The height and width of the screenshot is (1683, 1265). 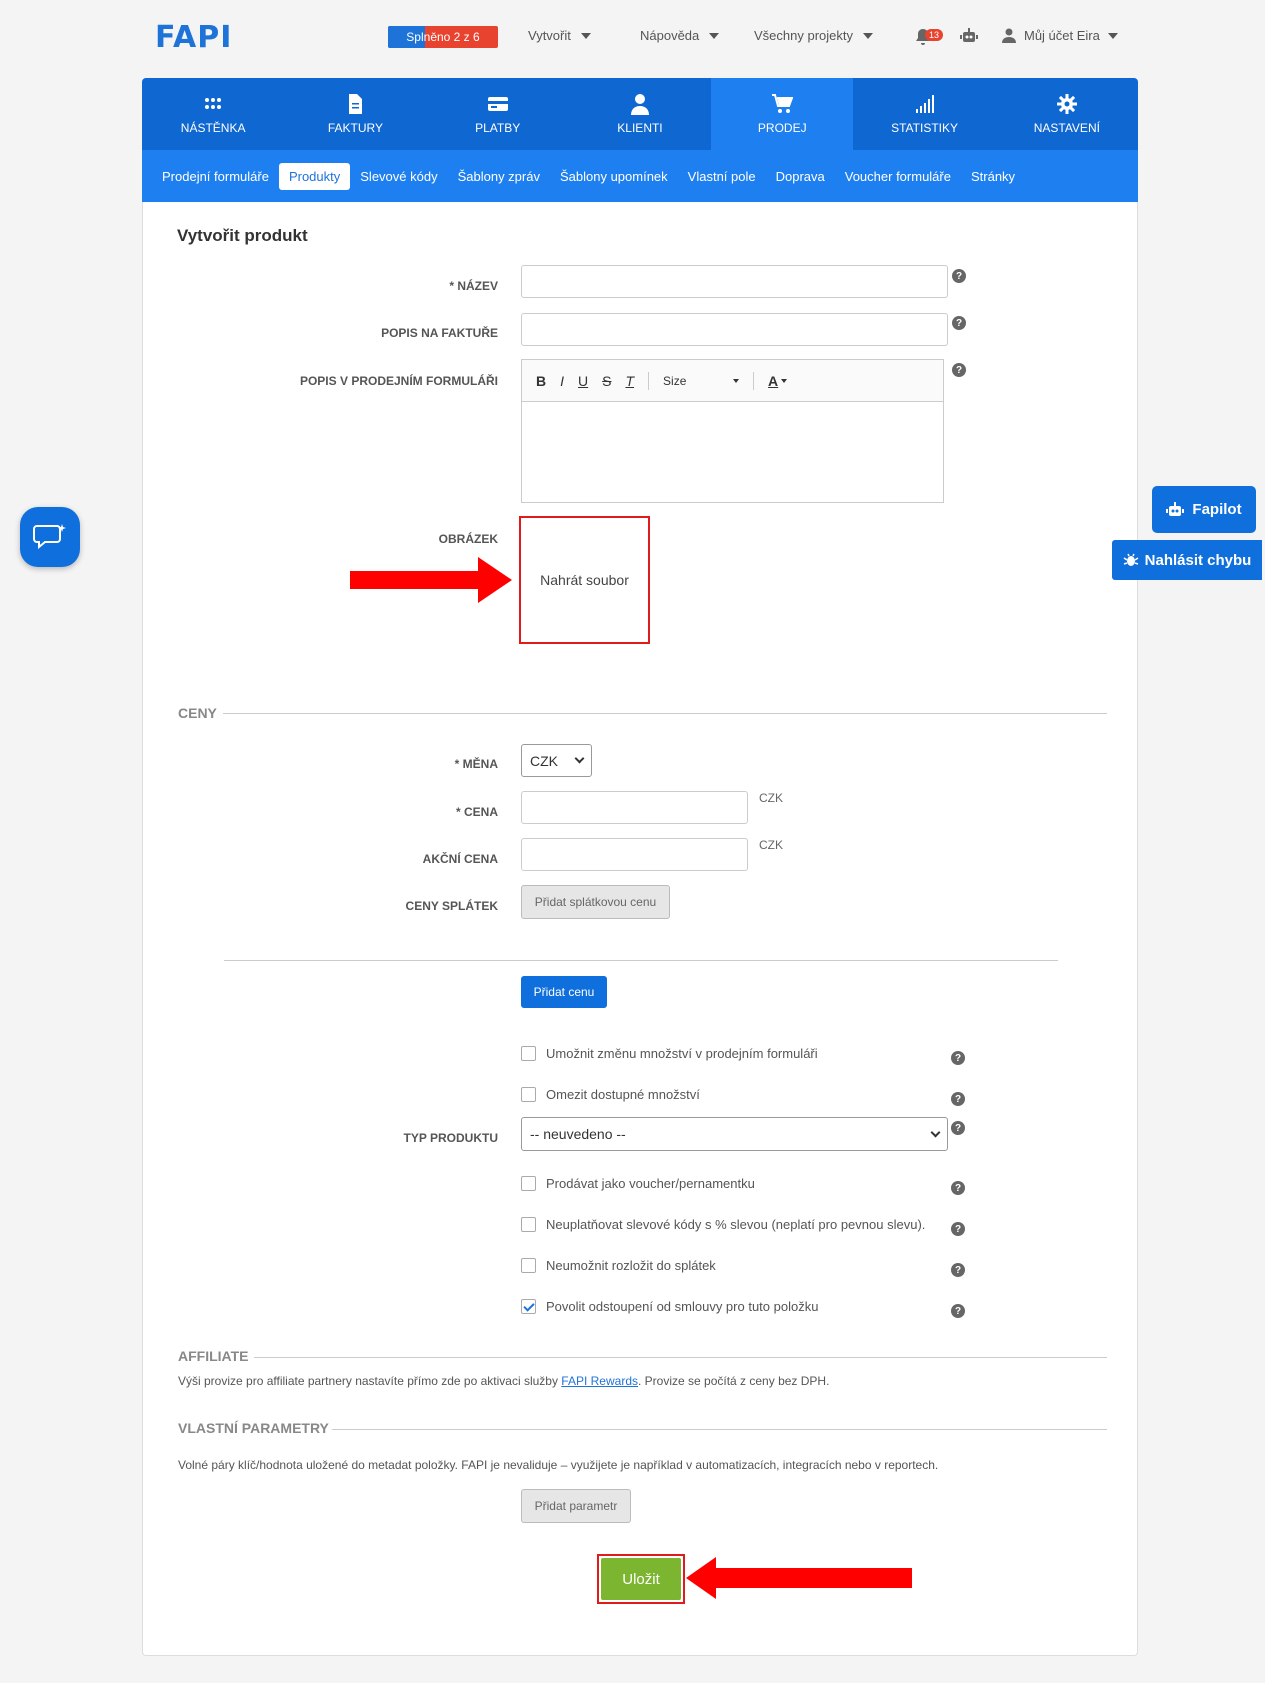 What do you see at coordinates (1066, 104) in the screenshot?
I see `gear-icon` at bounding box center [1066, 104].